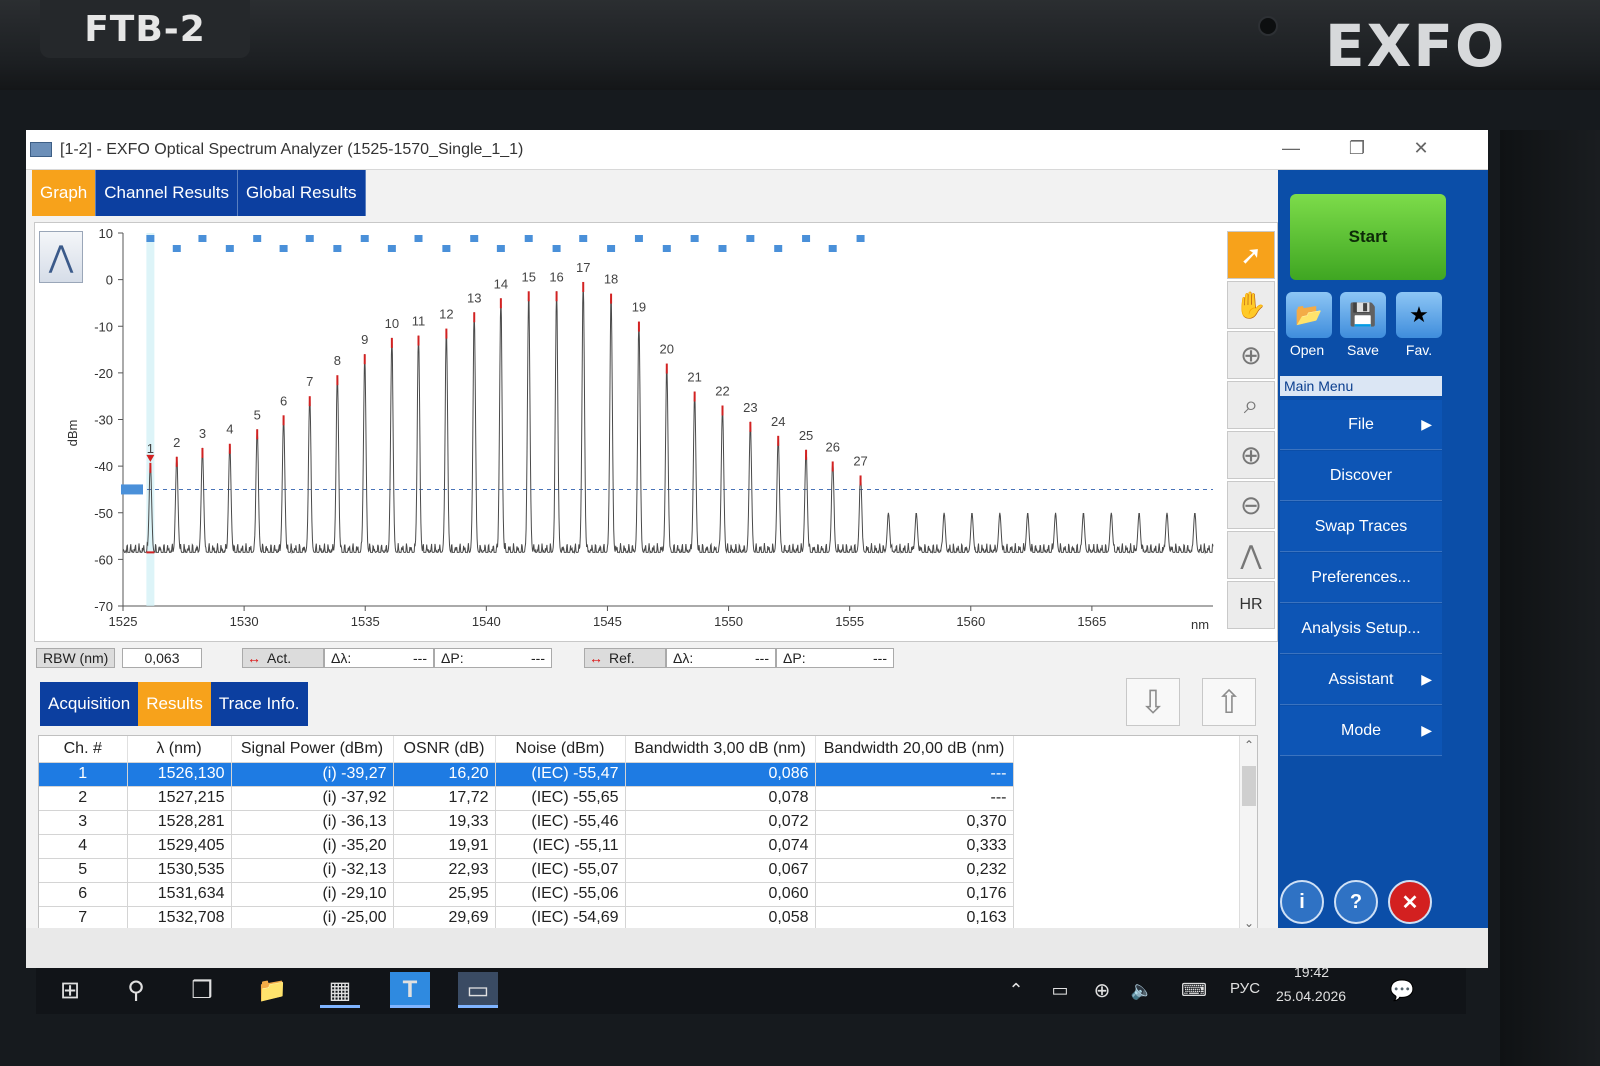  I want to click on tab-global-results: Global Results, so click(302, 193).